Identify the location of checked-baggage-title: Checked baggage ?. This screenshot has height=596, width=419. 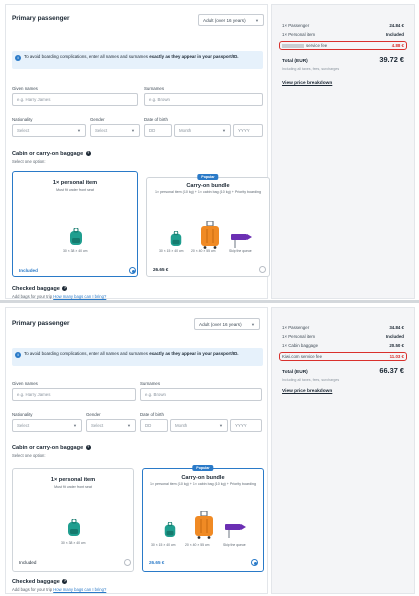
(40, 289).